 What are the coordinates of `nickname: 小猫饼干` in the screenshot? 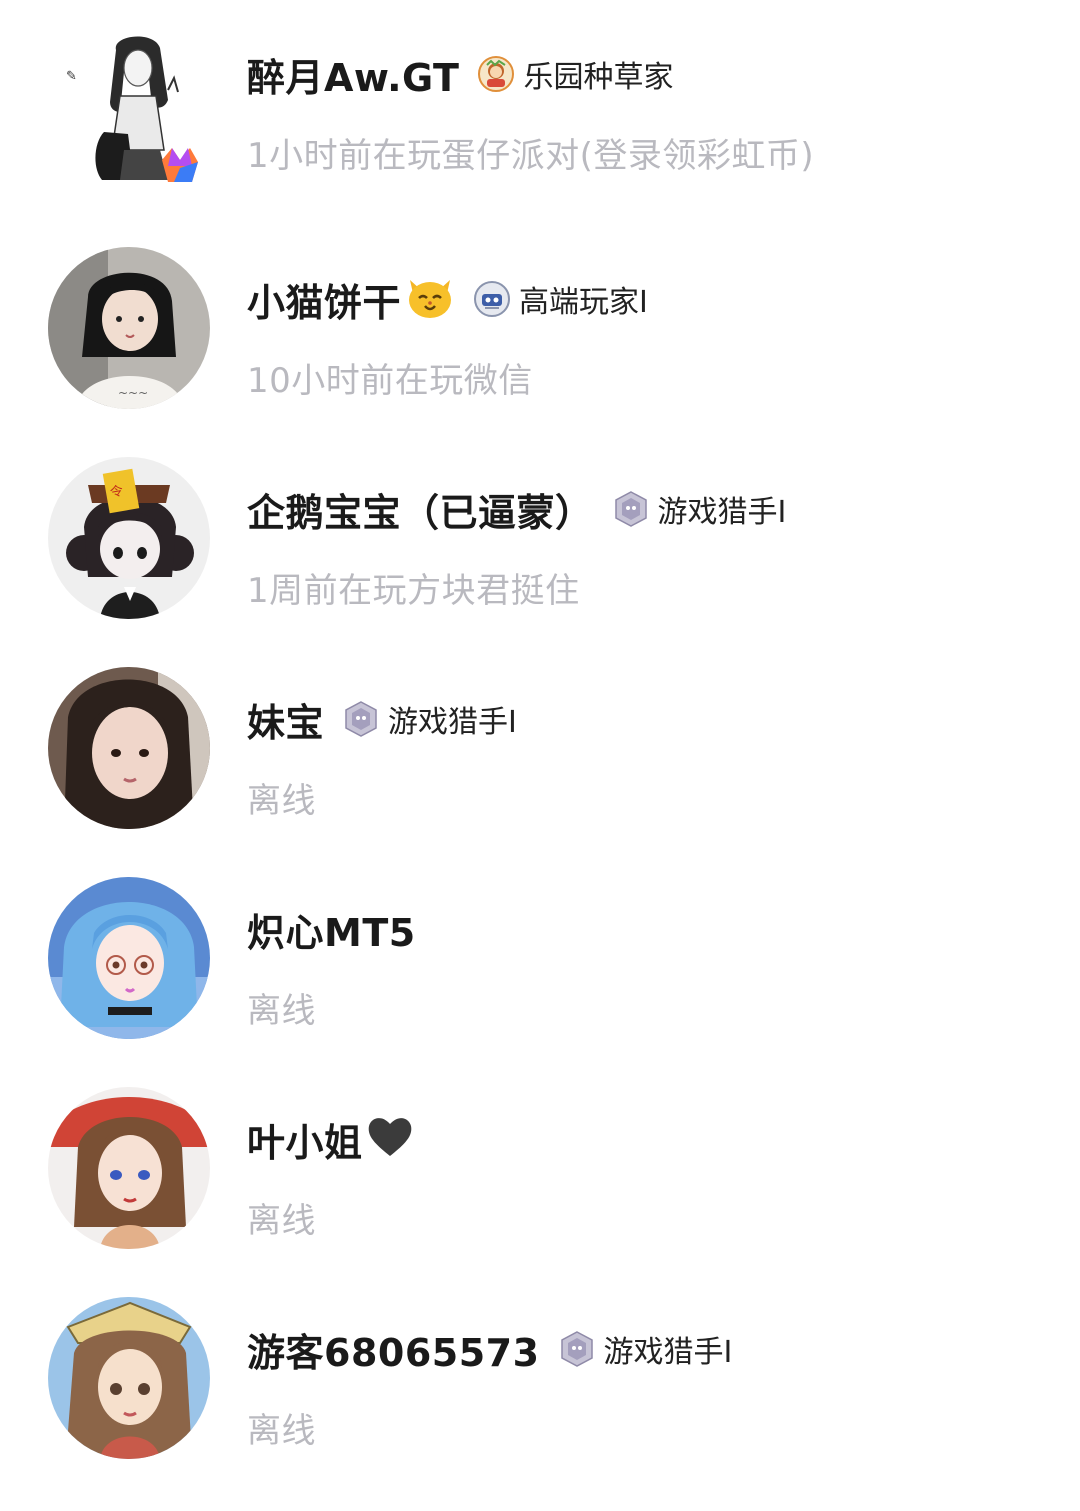 It's located at (324, 302).